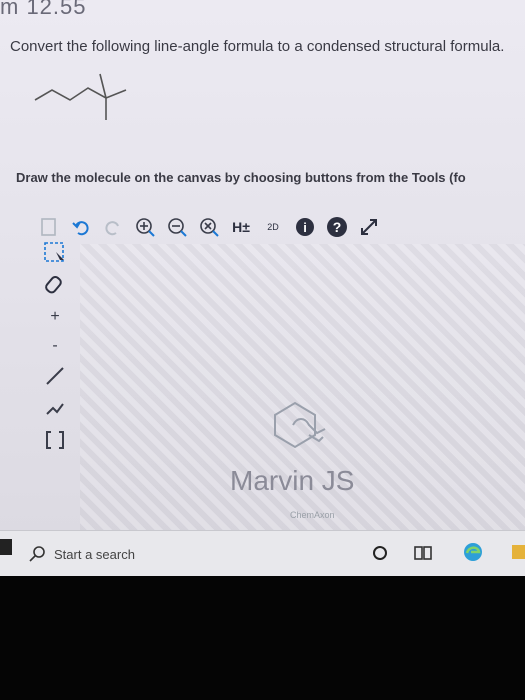 Image resolution: width=525 pixels, height=700 pixels. What do you see at coordinates (55, 376) in the screenshot?
I see `single-bond-icon` at bounding box center [55, 376].